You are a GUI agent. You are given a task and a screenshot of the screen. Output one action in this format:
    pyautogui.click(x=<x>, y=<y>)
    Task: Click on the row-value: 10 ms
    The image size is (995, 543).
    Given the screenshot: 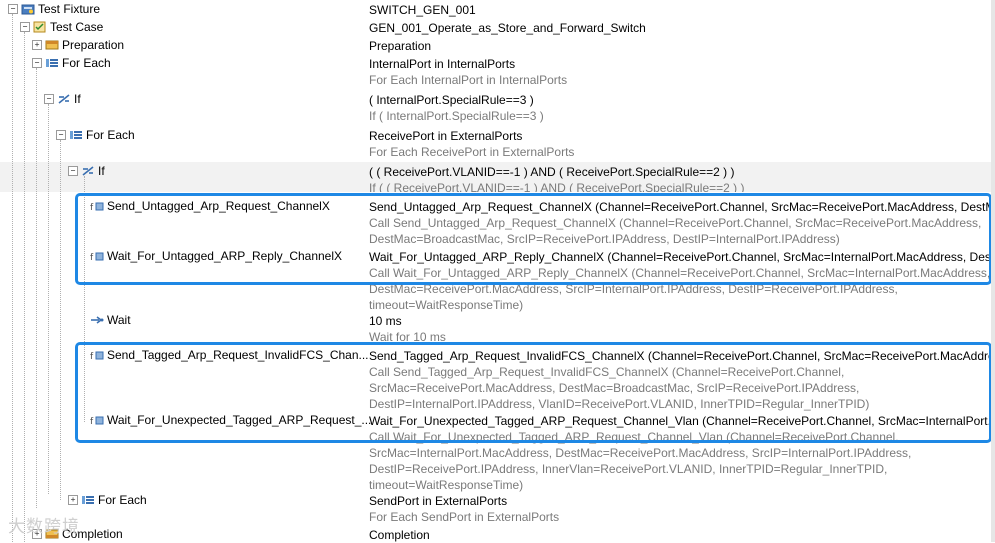 What is the action you would take?
    pyautogui.click(x=385, y=321)
    